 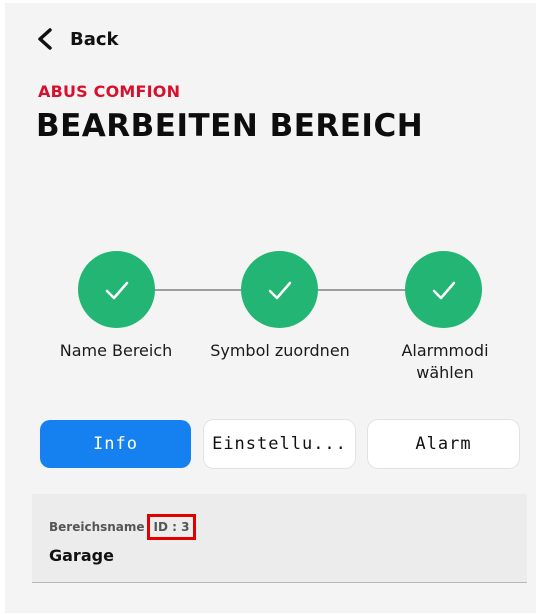 What do you see at coordinates (109, 91) in the screenshot?
I see `brand-label: ABUS COMFION` at bounding box center [109, 91].